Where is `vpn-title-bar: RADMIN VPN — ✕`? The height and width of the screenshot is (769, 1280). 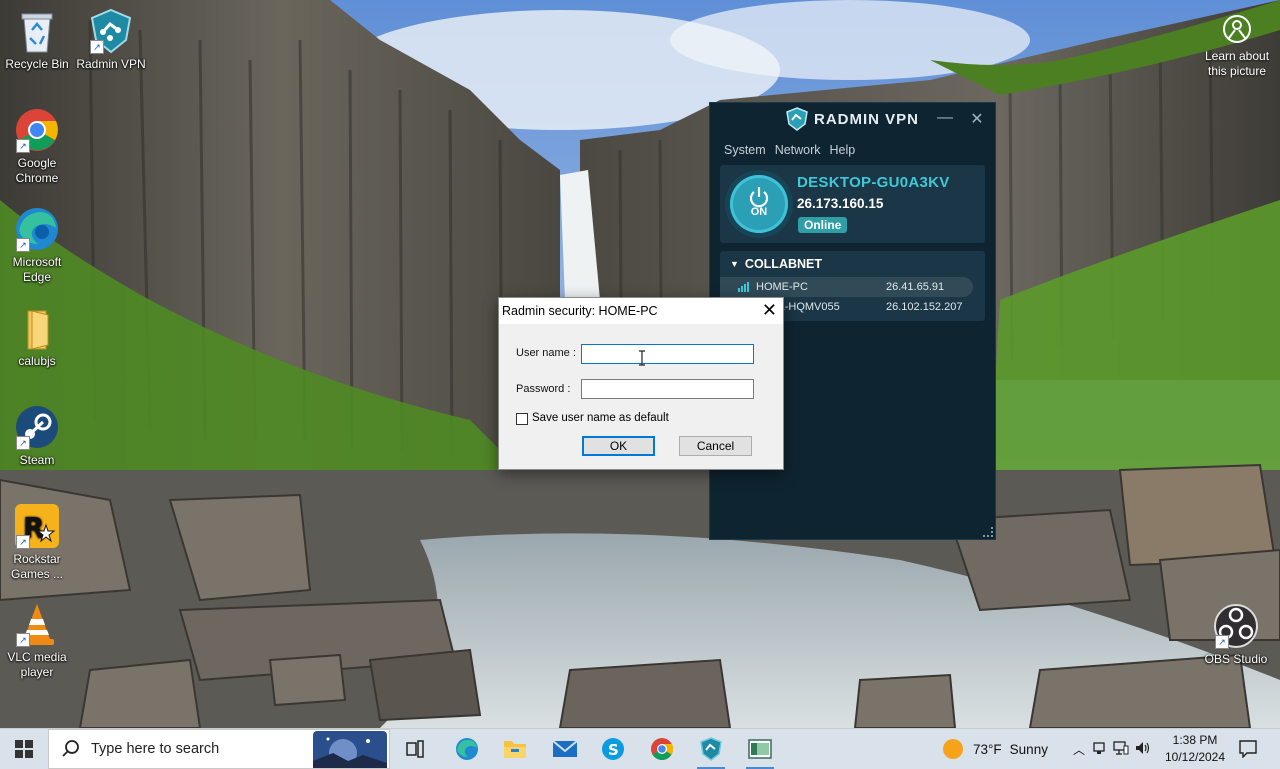
vpn-title-bar: RADMIN VPN — ✕ is located at coordinates (852, 119).